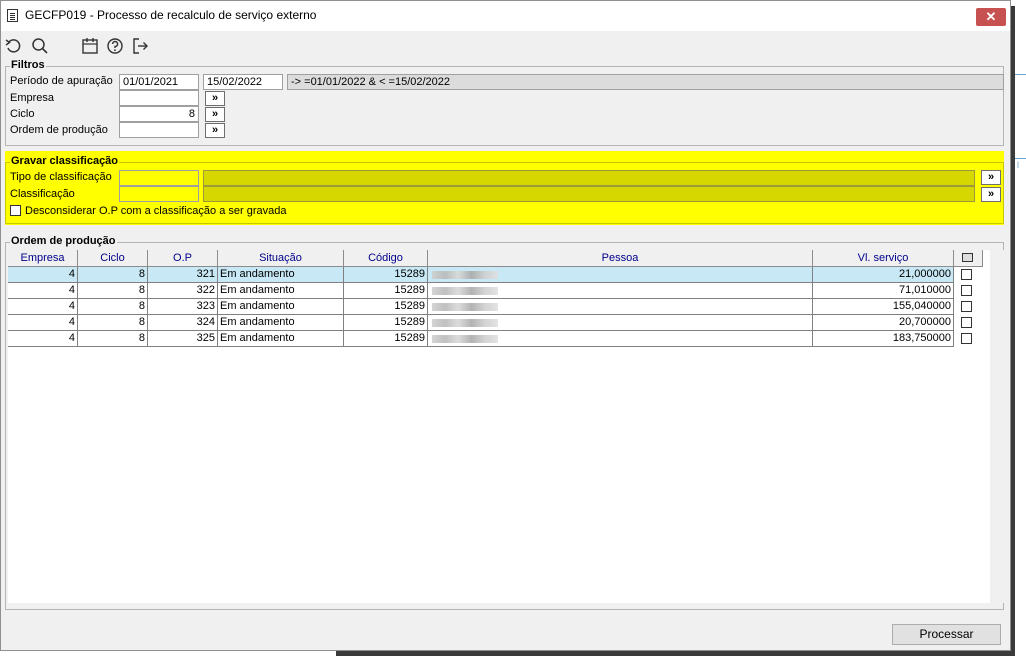 The height and width of the screenshot is (660, 1026). I want to click on col-header-pessoa: Pessoa, so click(620, 258).